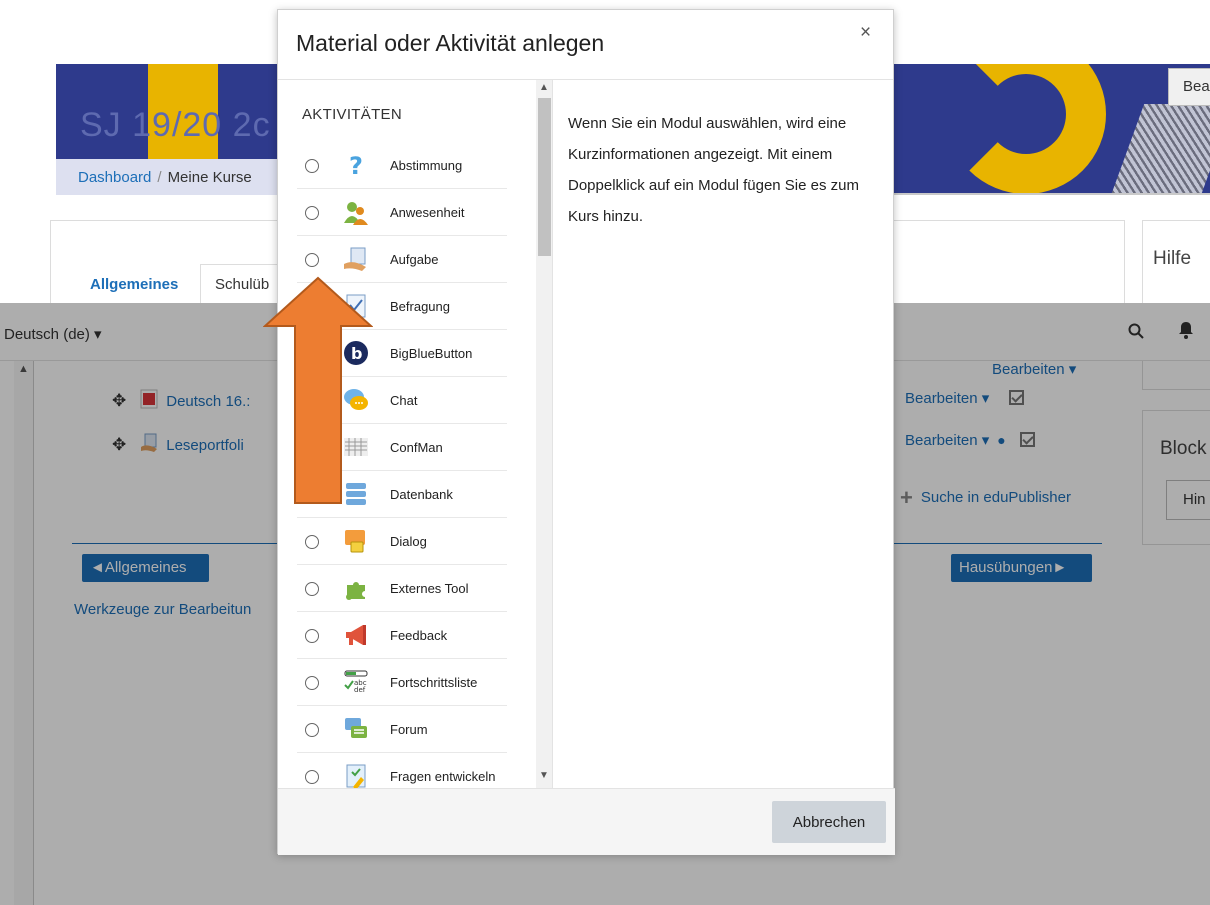 The width and height of the screenshot is (1210, 905). What do you see at coordinates (416, 447) in the screenshot?
I see `activity-label: ConfMan` at bounding box center [416, 447].